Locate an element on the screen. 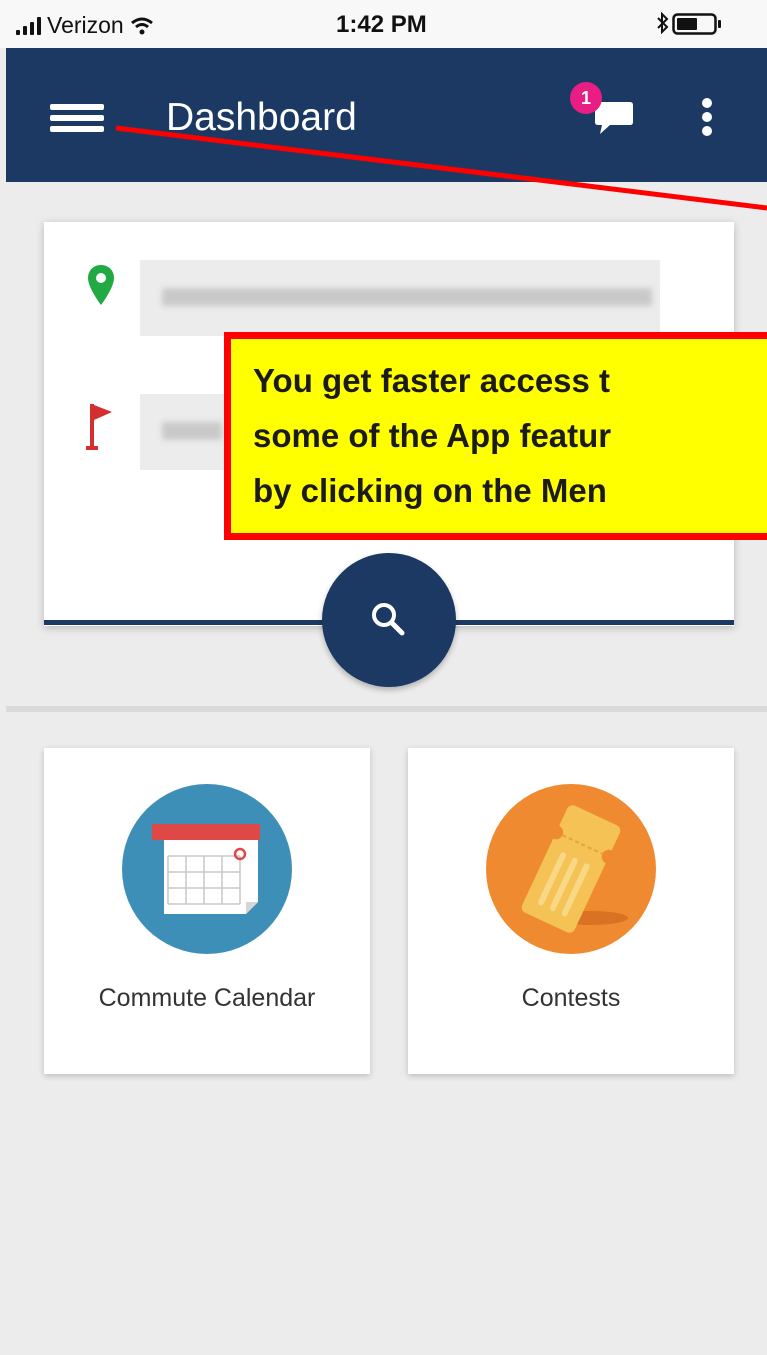 The image size is (767, 1355). annotation-line-2: some of the App featur is located at coordinates (432, 435).